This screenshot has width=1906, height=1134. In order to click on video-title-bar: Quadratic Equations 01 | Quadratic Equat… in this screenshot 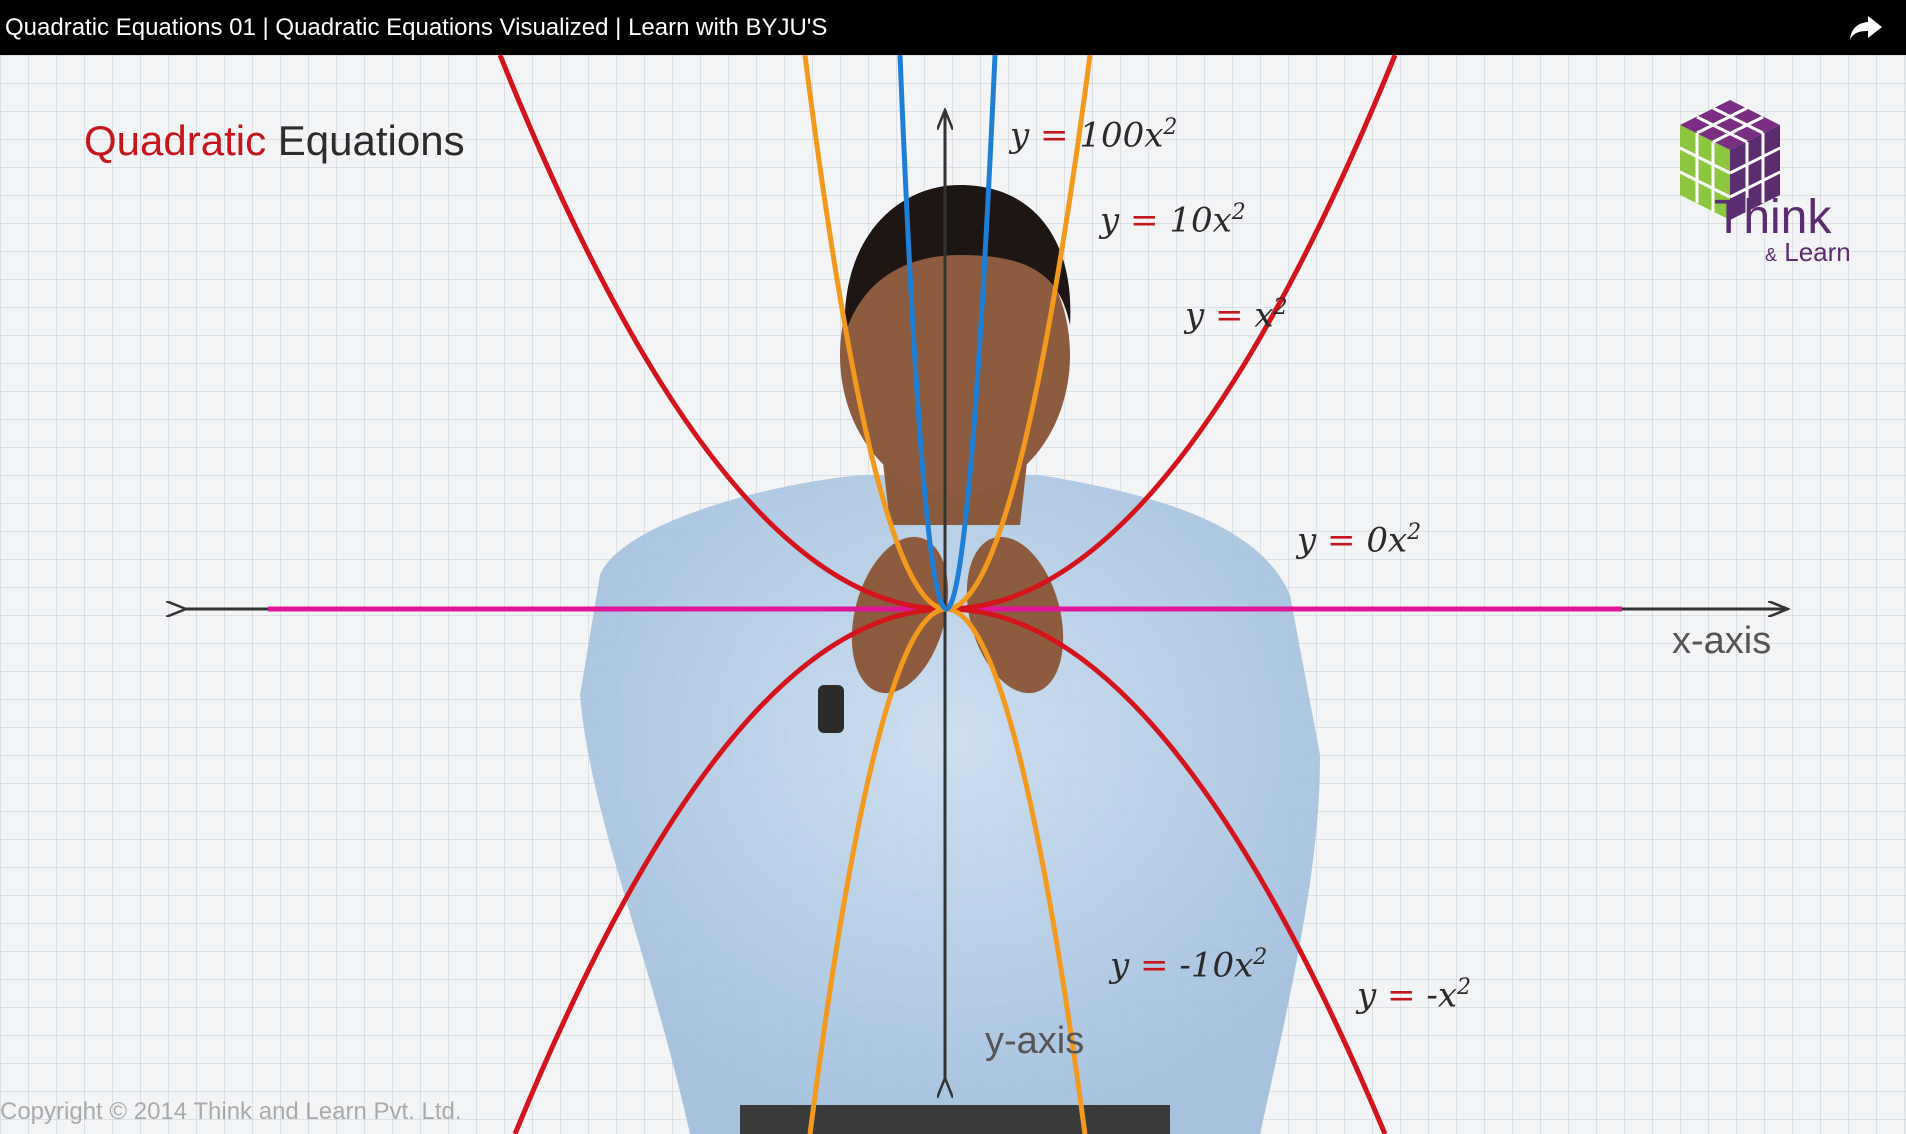, I will do `click(953, 27)`.